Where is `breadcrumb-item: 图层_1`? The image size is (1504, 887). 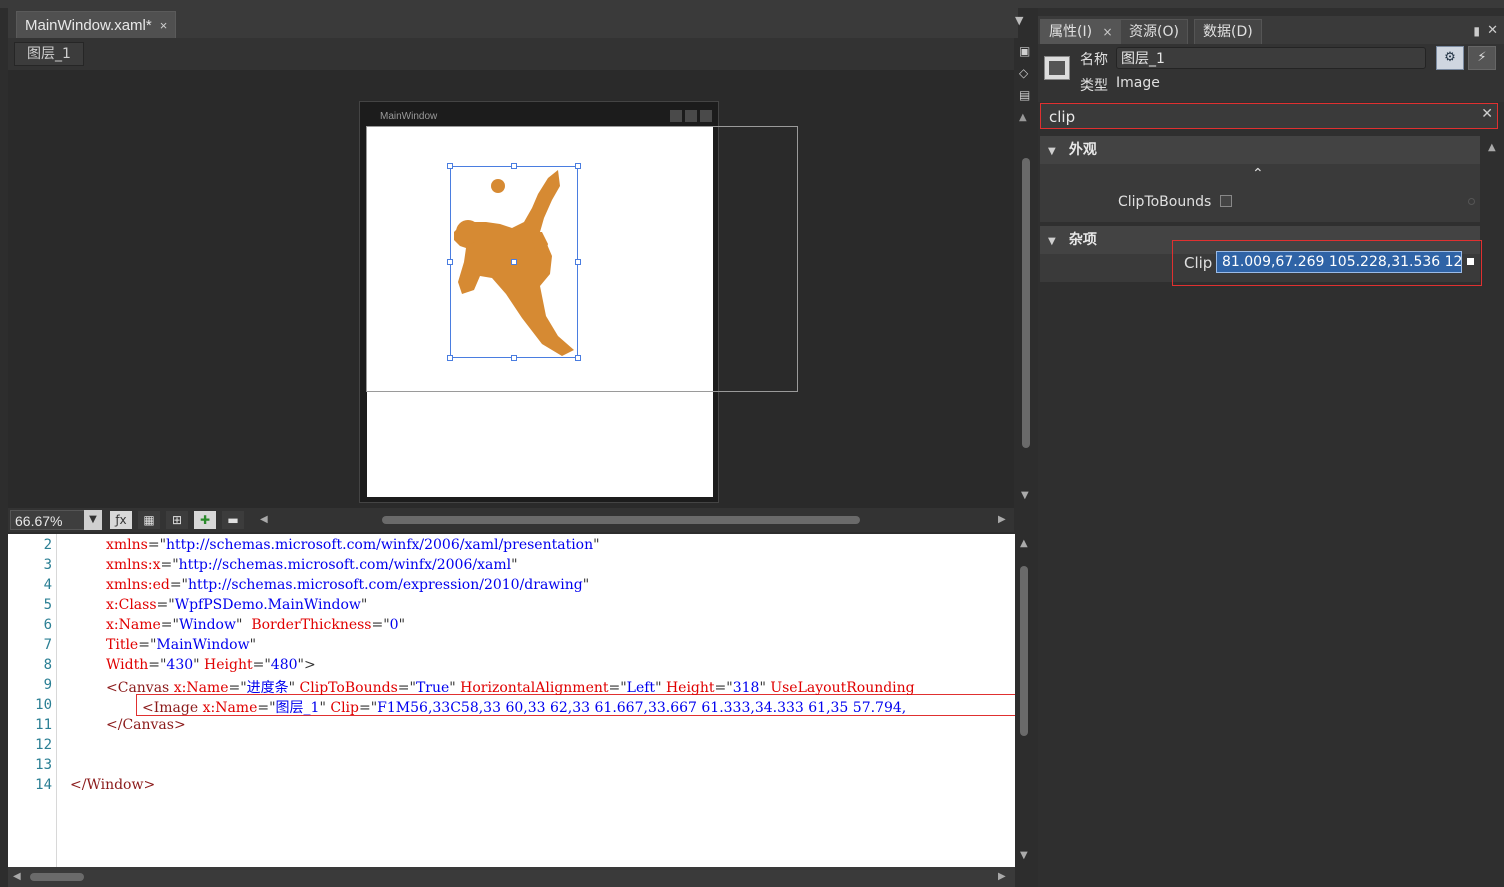 breadcrumb-item: 图层_1 is located at coordinates (49, 54).